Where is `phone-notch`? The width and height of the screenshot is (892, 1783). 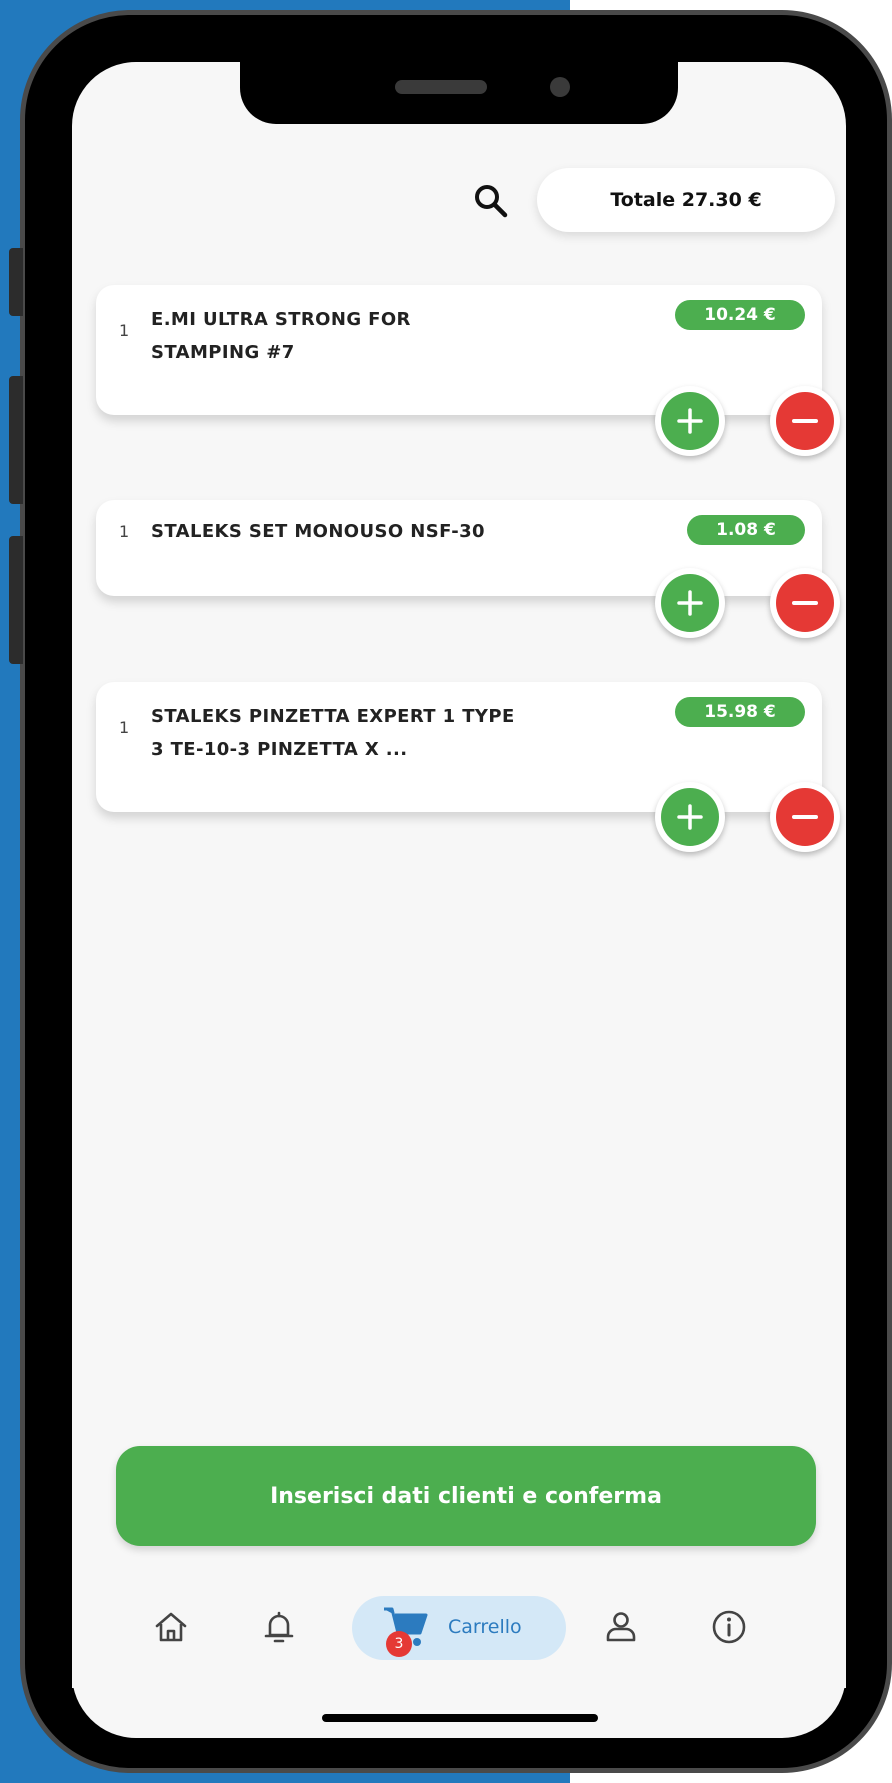 phone-notch is located at coordinates (459, 93).